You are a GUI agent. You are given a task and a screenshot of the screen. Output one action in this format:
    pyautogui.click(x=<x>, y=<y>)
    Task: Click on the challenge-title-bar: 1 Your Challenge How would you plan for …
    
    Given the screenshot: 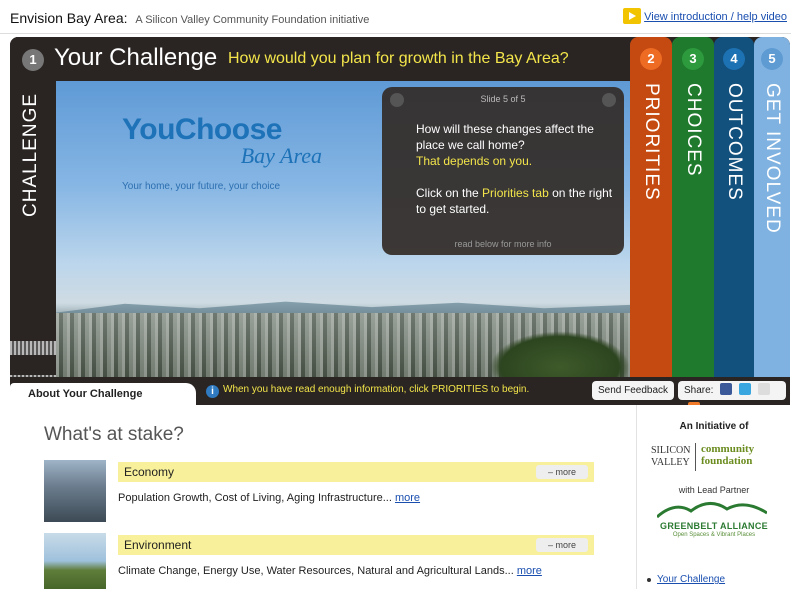 What is the action you would take?
    pyautogui.click(x=320, y=59)
    